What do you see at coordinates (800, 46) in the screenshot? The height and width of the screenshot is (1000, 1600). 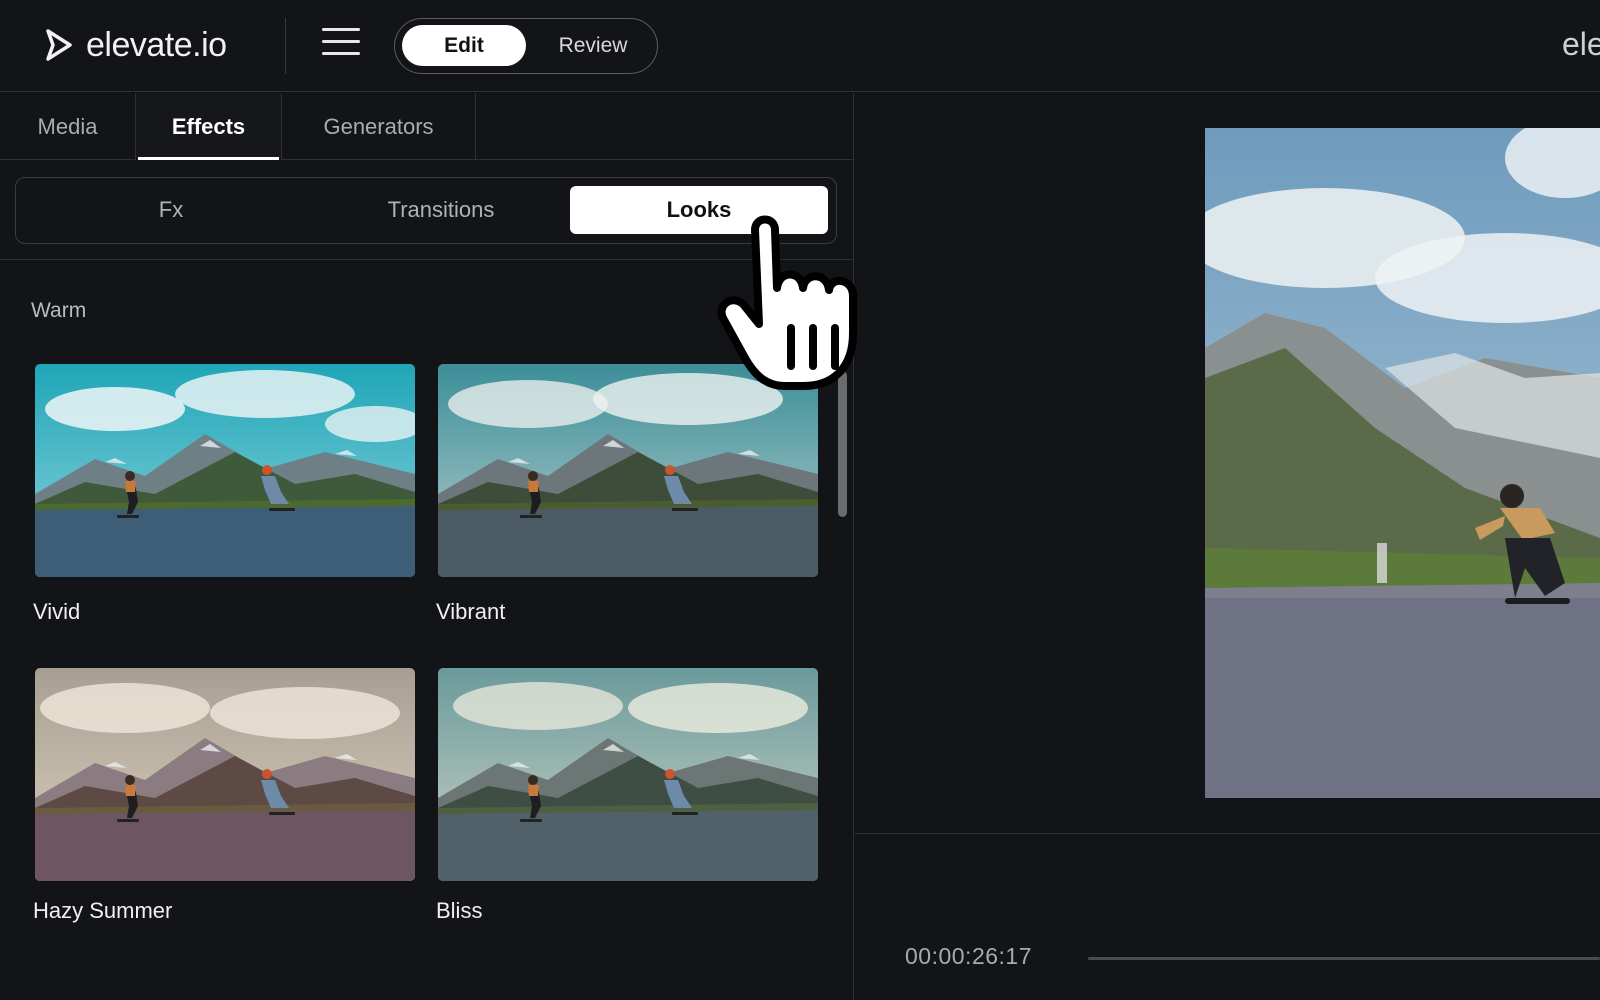 I see `top-bar: elevate.io Edit Review ele` at bounding box center [800, 46].